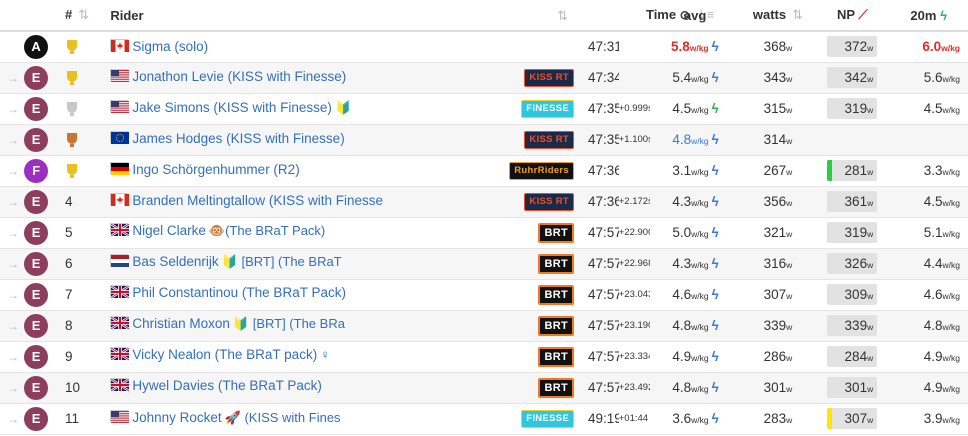 The image size is (968, 436). What do you see at coordinates (933, 201) in the screenshot?
I see `m20-wkg: 4.5` at bounding box center [933, 201].